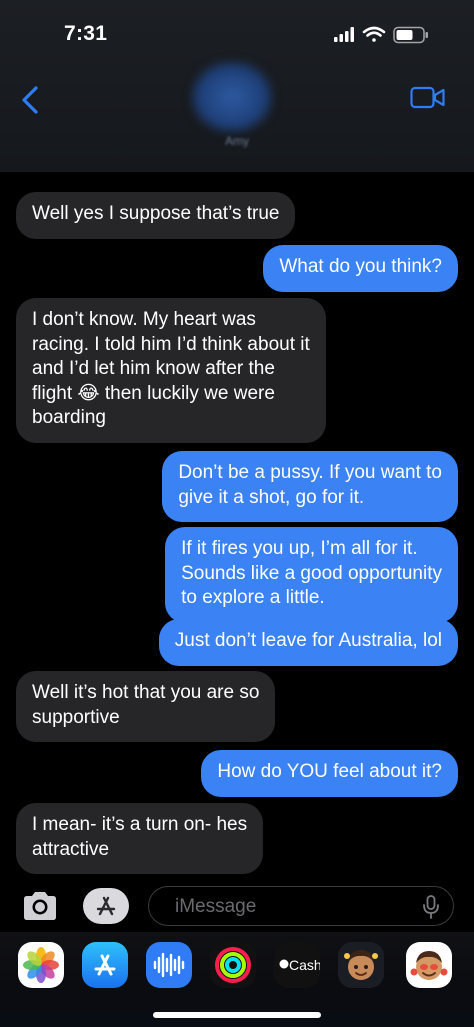 This screenshot has width=474, height=1027. I want to click on message-bubble-incoming: I mean- it’s a turn on- hes attractive, so click(140, 838).